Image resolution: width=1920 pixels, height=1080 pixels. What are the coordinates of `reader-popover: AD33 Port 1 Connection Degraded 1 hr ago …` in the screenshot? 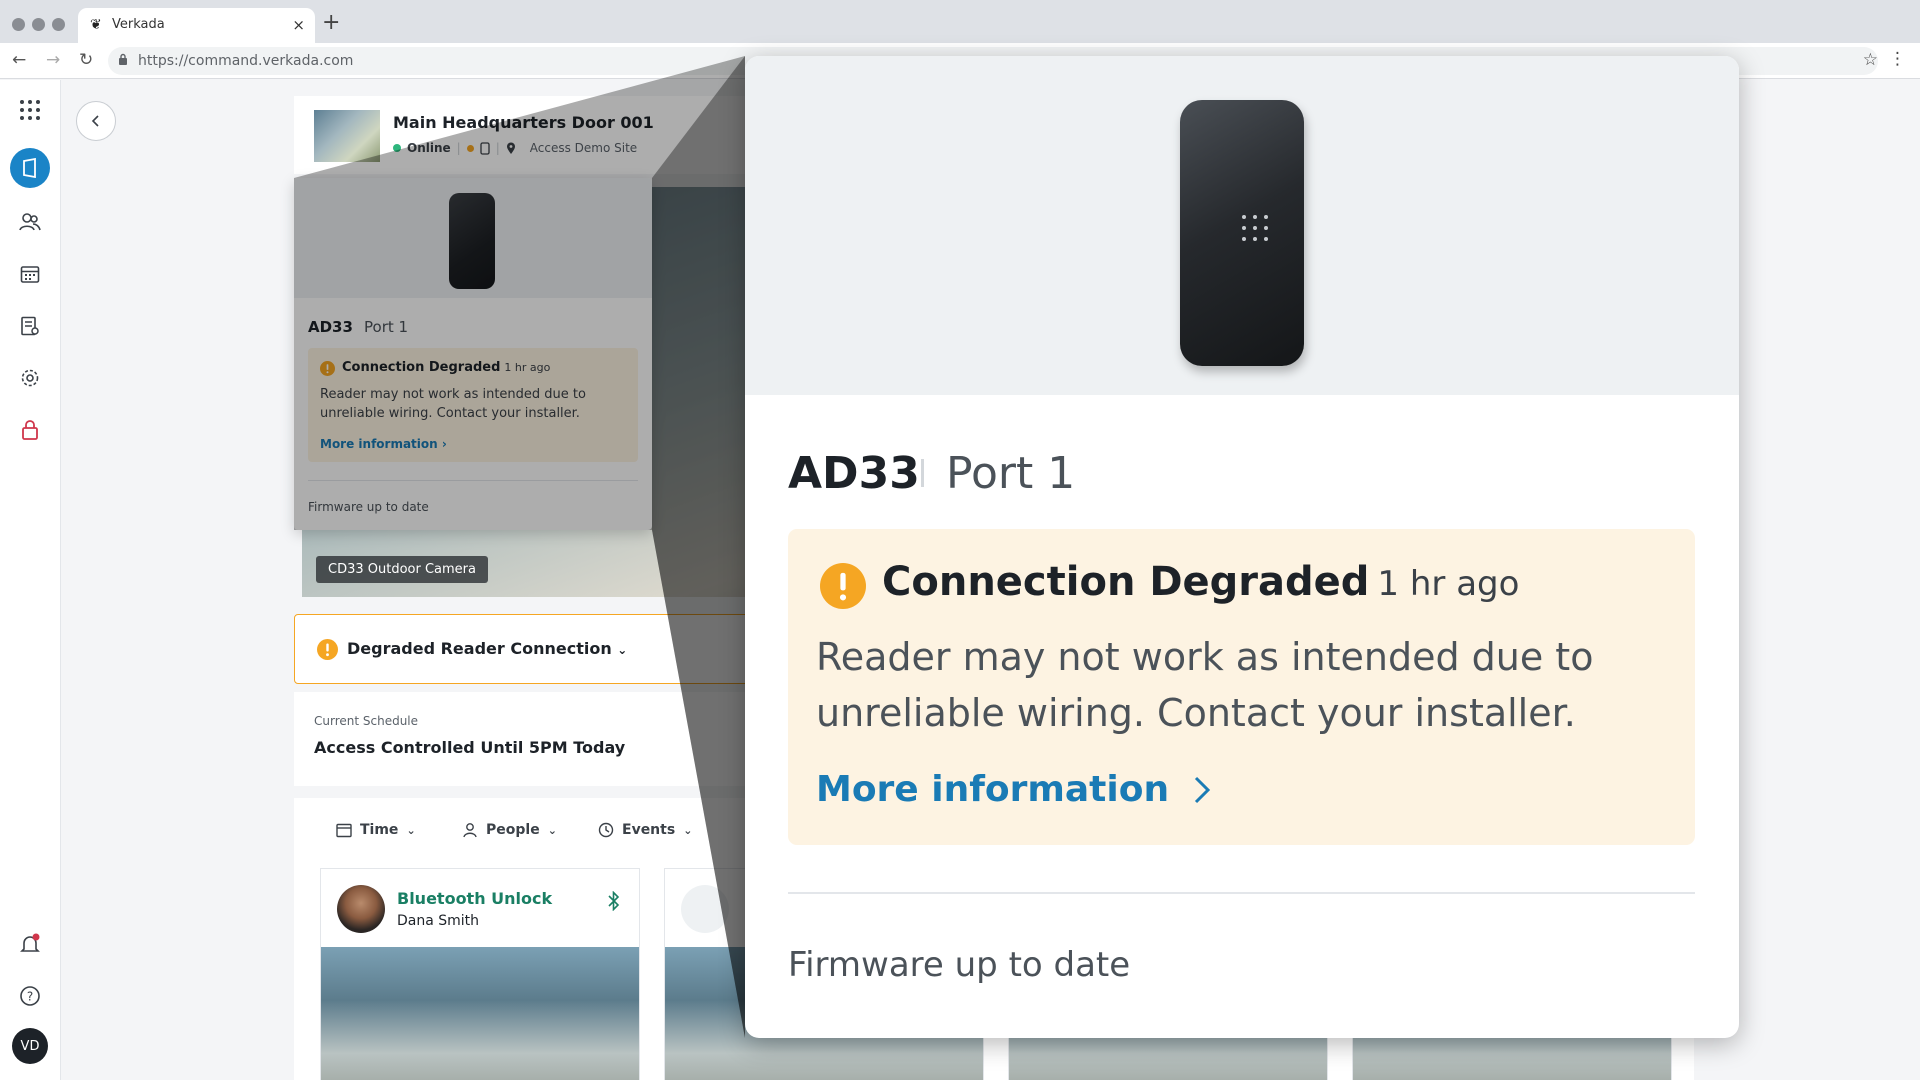 It's located at (473, 354).